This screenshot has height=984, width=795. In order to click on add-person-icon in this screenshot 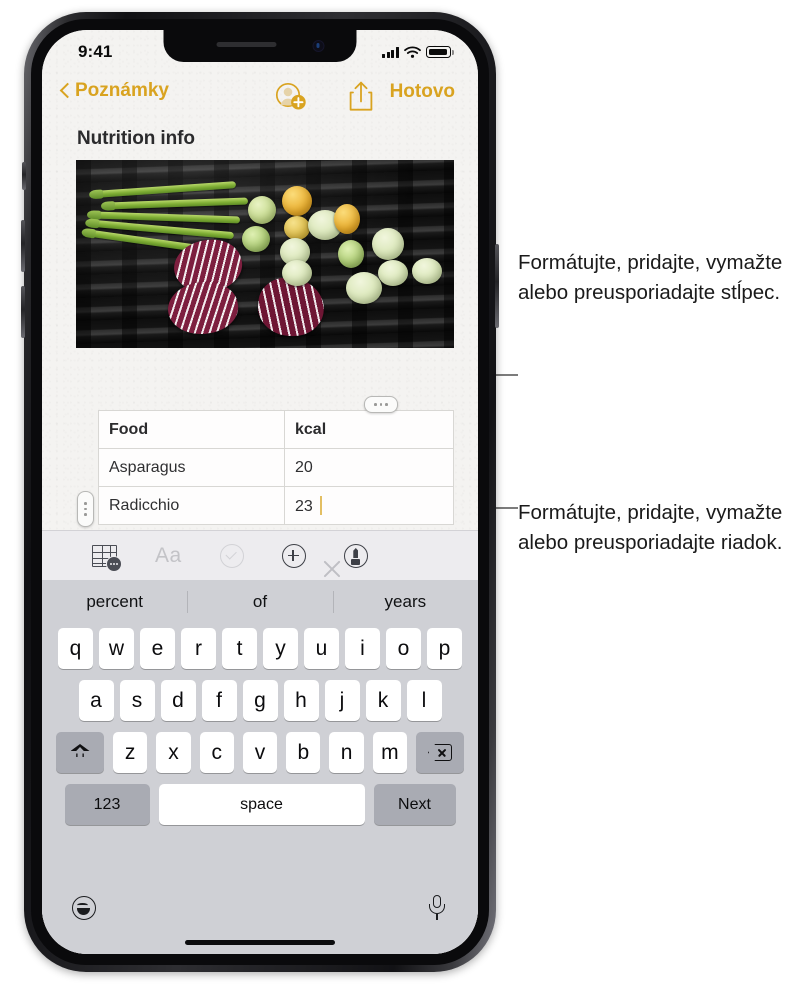, I will do `click(290, 96)`.